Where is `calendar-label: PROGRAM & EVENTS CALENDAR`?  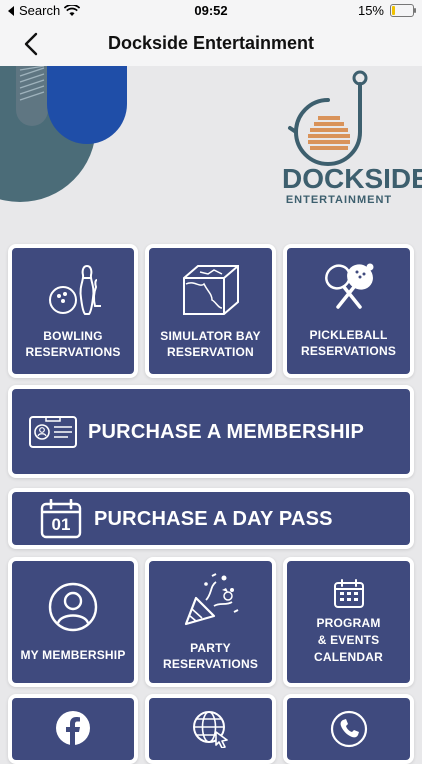
calendar-label: PROGRAM & EVENTS CALENDAR is located at coordinates (348, 639).